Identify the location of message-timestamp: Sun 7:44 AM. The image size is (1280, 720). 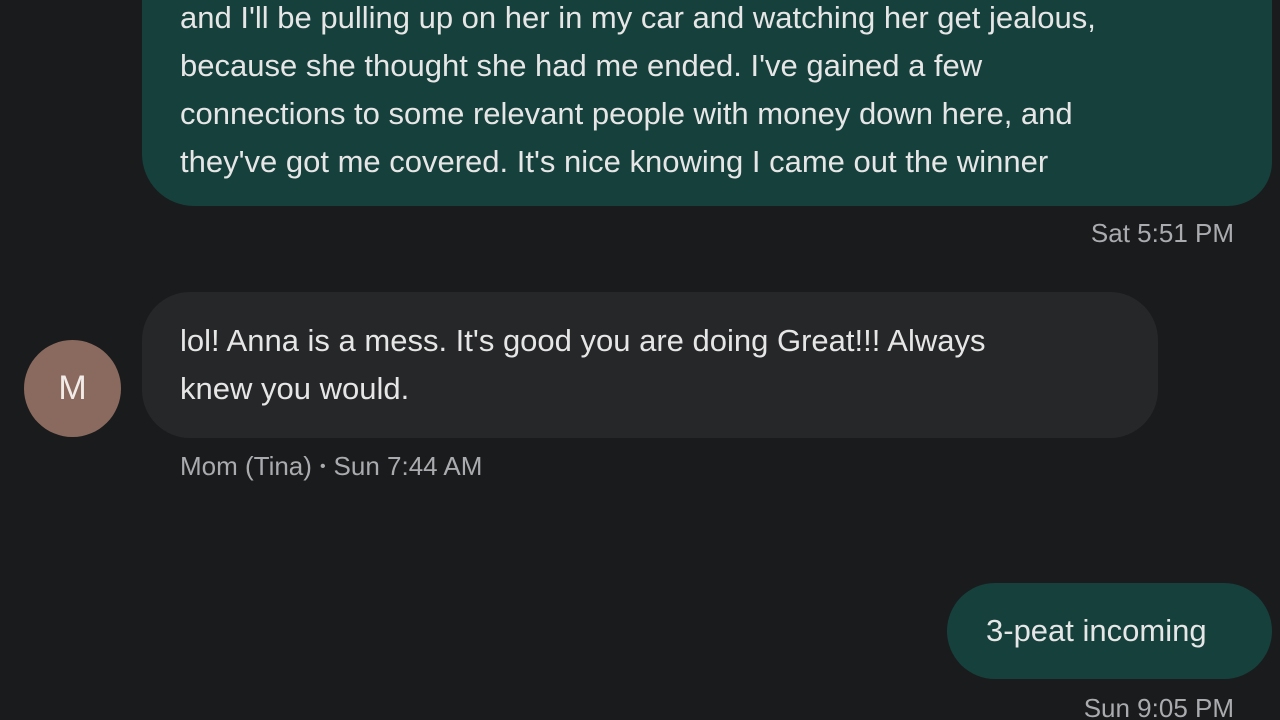
(408, 466).